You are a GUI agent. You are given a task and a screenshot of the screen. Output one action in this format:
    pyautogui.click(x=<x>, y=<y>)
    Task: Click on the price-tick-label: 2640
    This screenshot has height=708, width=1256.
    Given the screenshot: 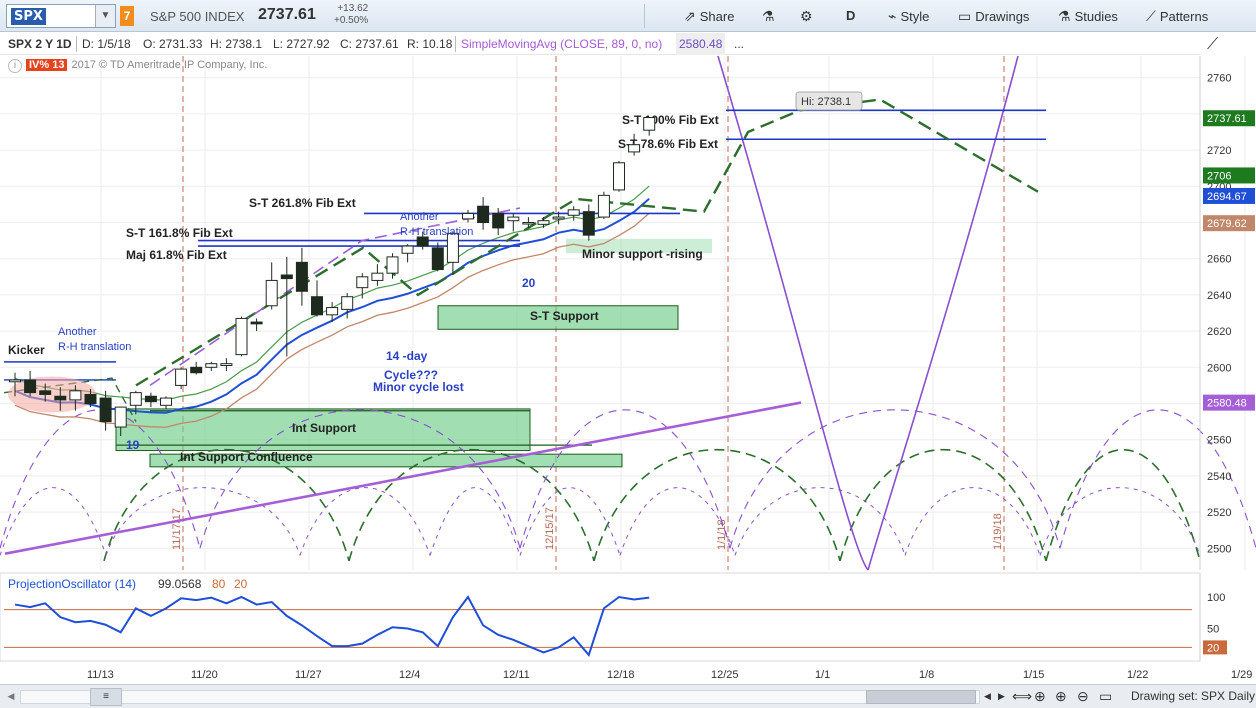 What is the action you would take?
    pyautogui.click(x=1219, y=296)
    